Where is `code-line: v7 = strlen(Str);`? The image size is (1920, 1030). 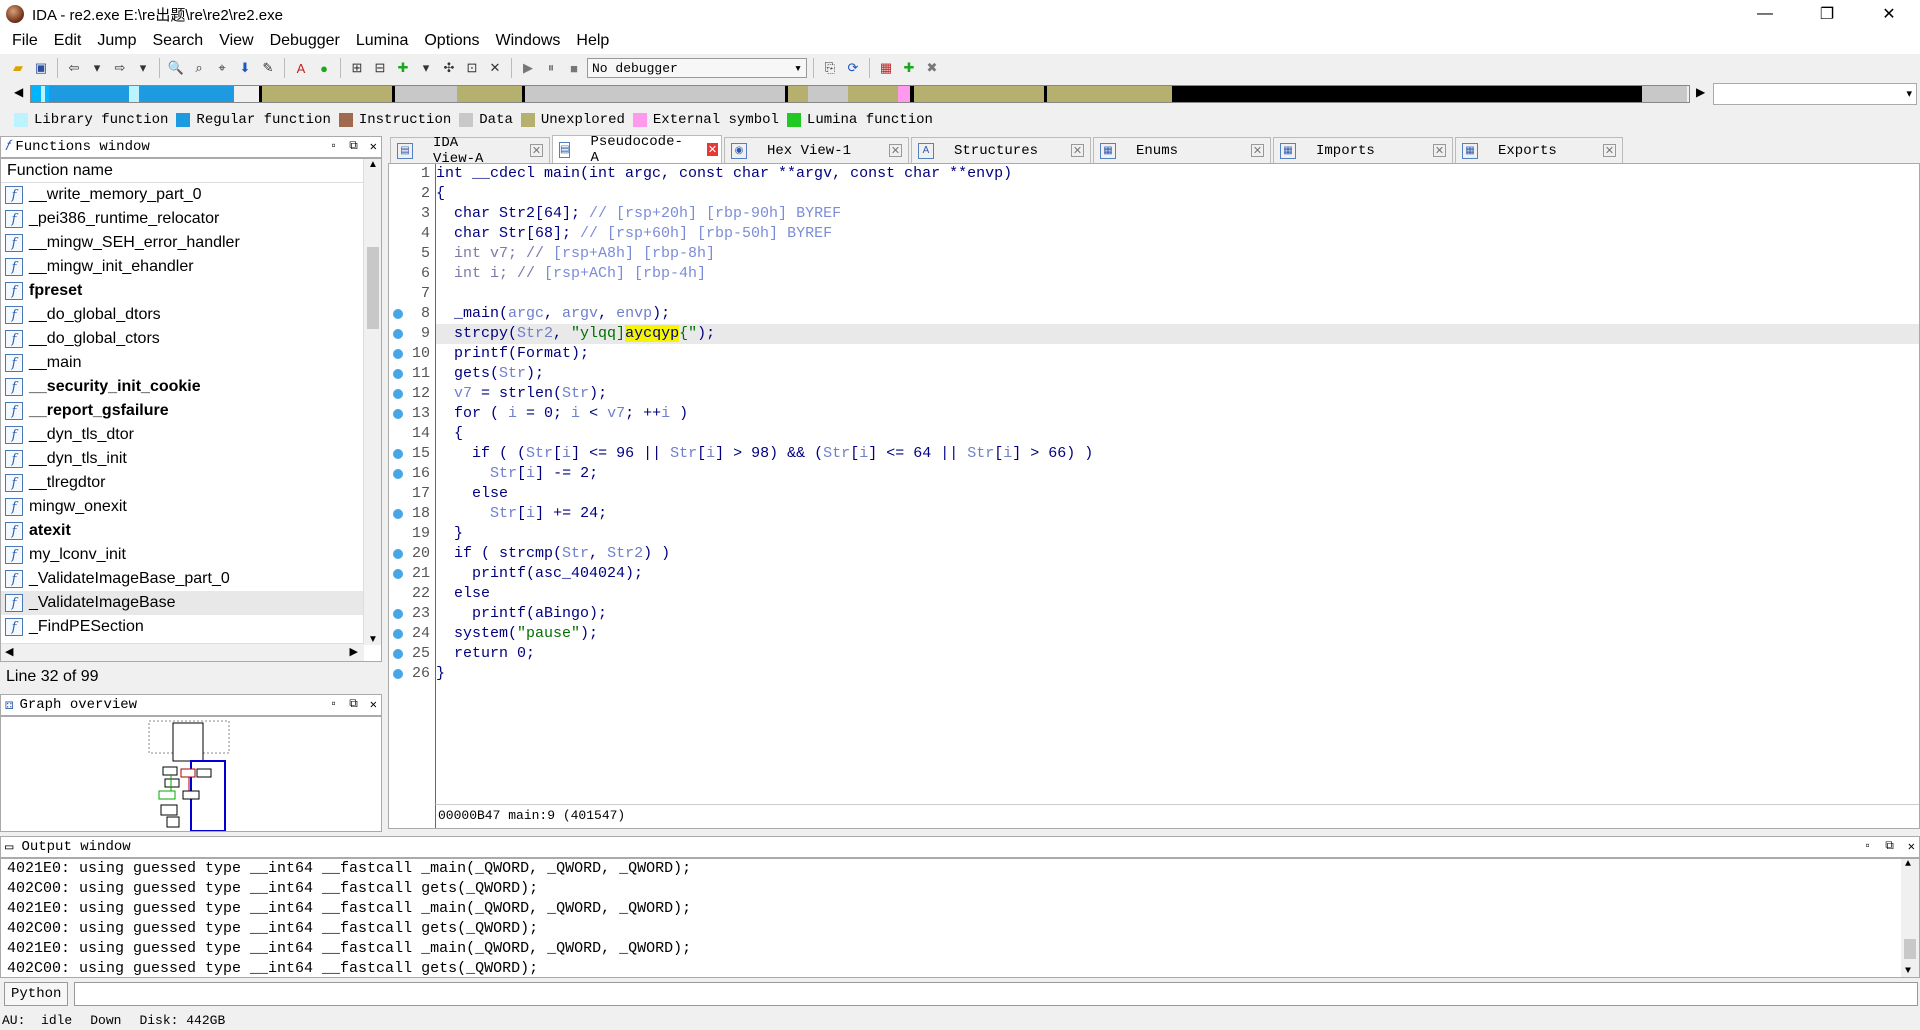
code-line: v7 = strlen(Str); is located at coordinates (1177, 394).